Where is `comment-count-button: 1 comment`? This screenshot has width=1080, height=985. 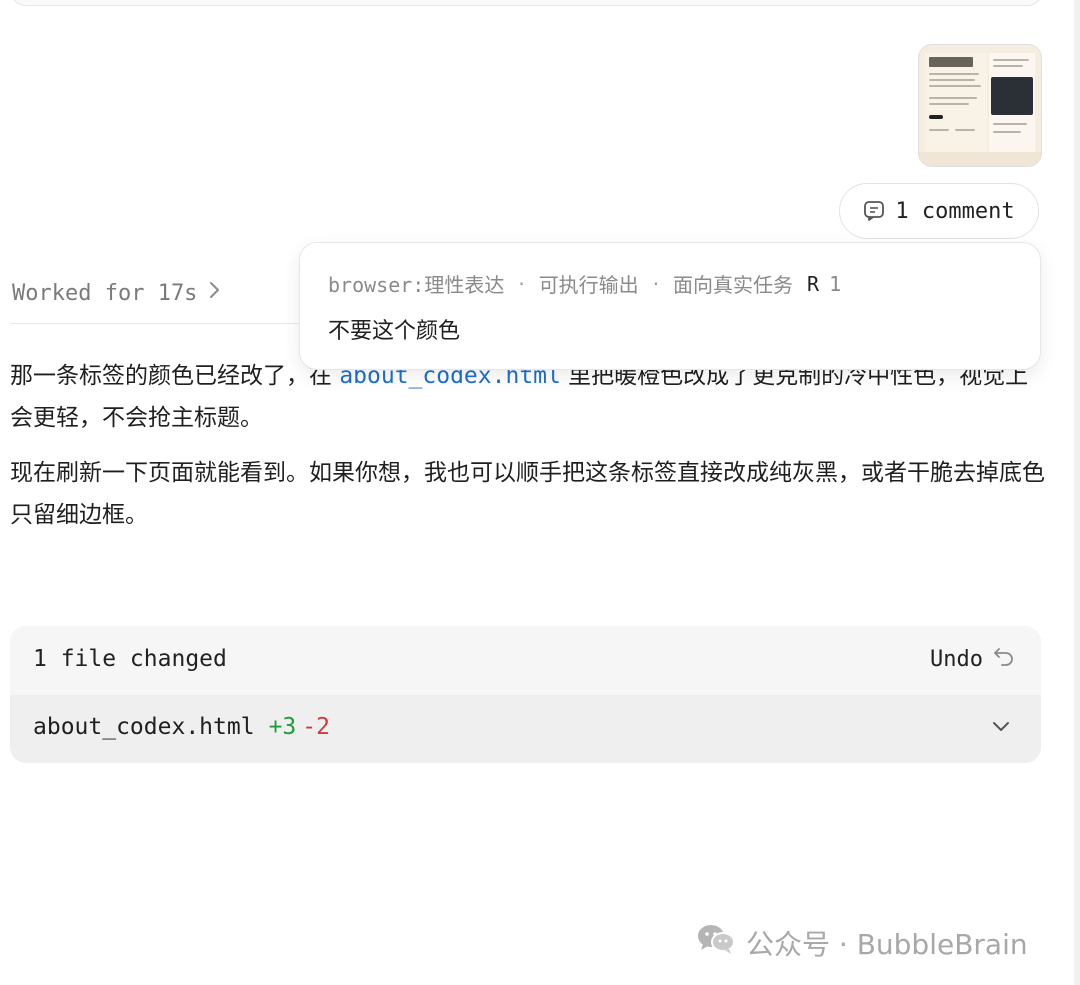
comment-count-button: 1 comment is located at coordinates (939, 211).